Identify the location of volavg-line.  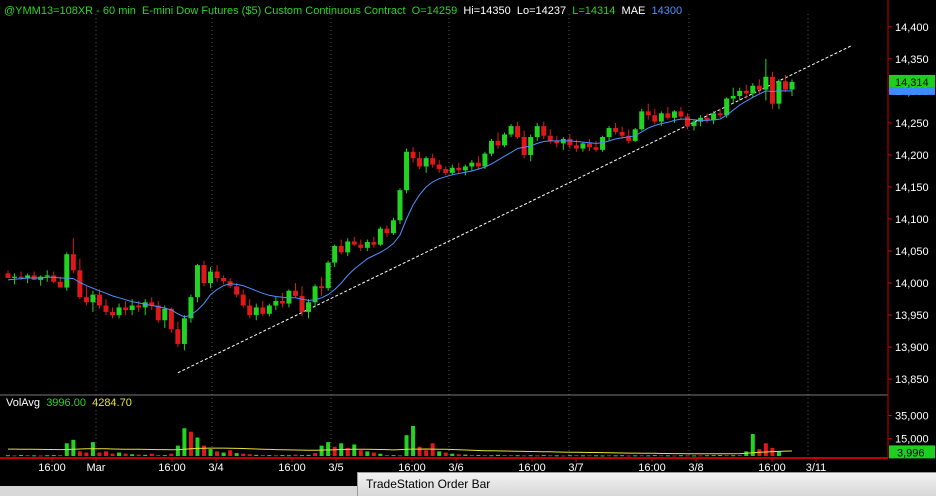
(400, 451).